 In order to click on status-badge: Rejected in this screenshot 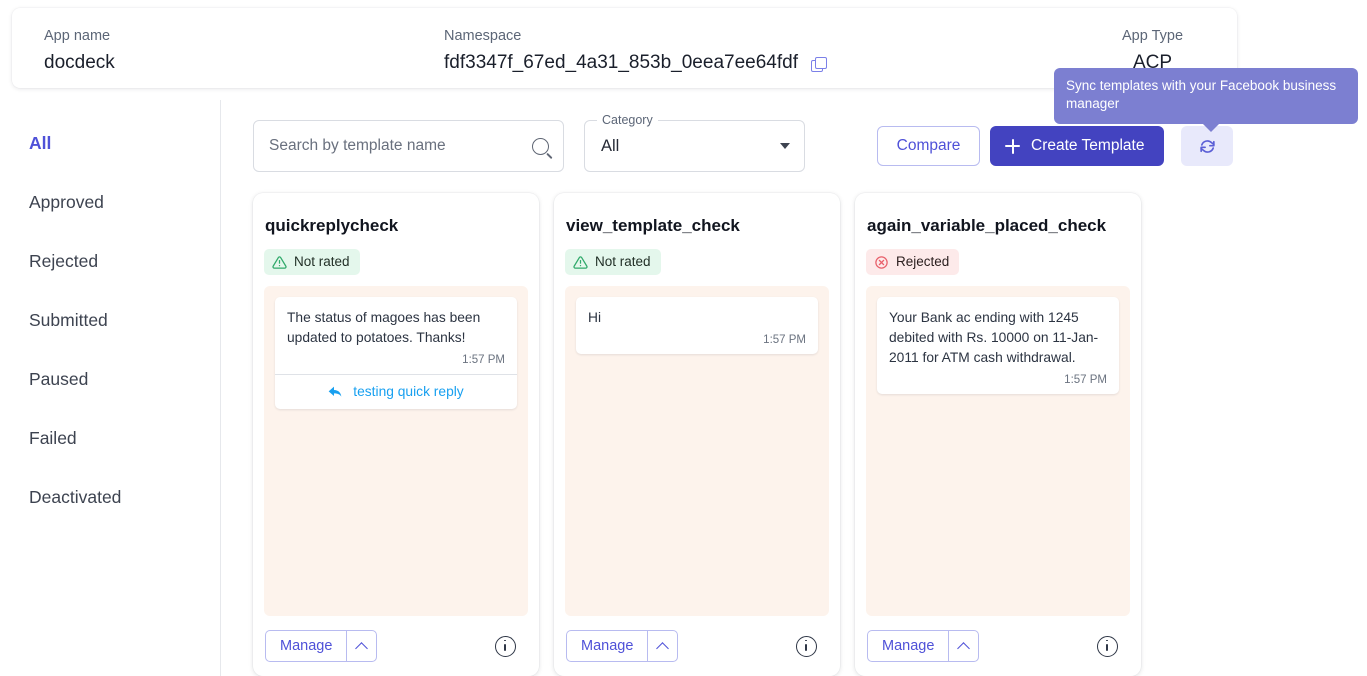, I will do `click(913, 262)`.